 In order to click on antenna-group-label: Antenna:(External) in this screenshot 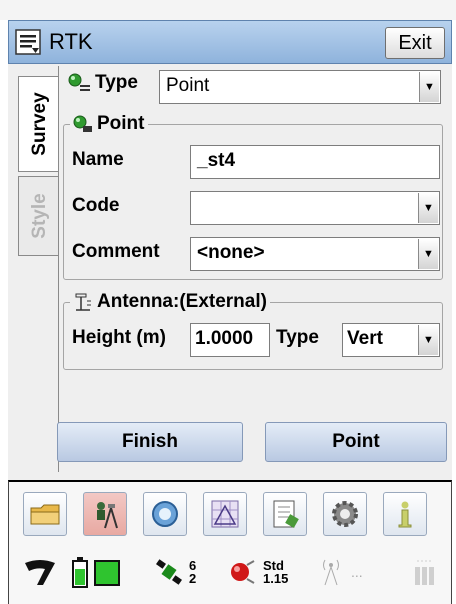, I will do `click(182, 301)`.